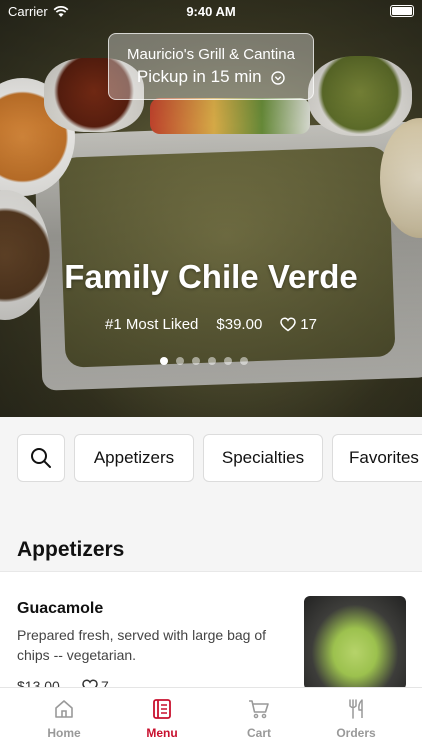 This screenshot has height=750, width=422. What do you see at coordinates (199, 76) in the screenshot?
I see `pickup-eta: Pickup in 15 min` at bounding box center [199, 76].